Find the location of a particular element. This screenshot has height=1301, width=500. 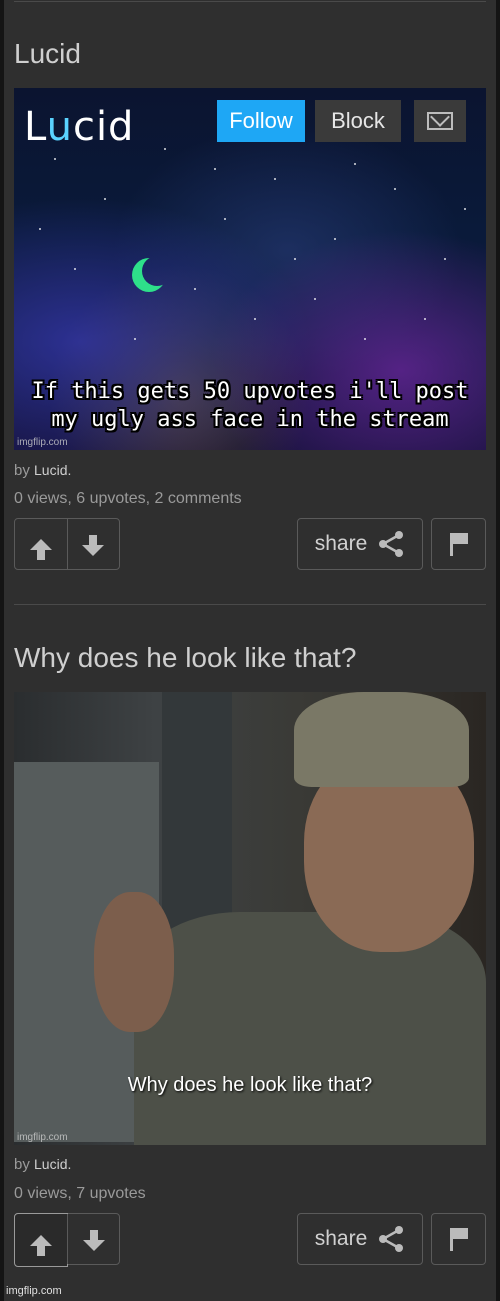

meme-caption: Why does he look like that? is located at coordinates (250, 1085).